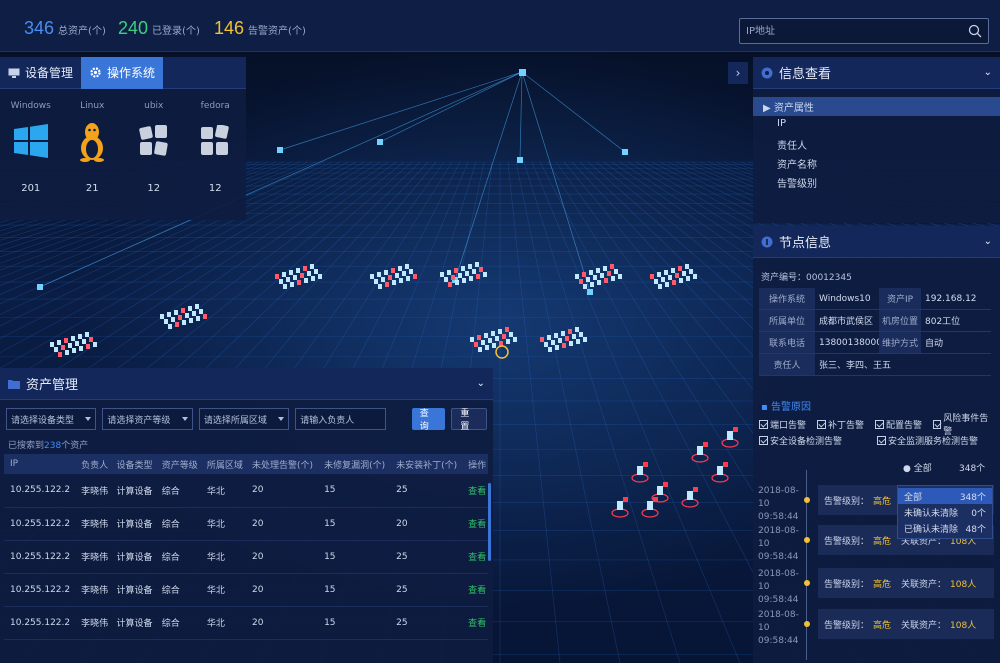 Image resolution: width=1000 pixels, height=663 pixels. I want to click on attr-key: 机房位置, so click(900, 321).